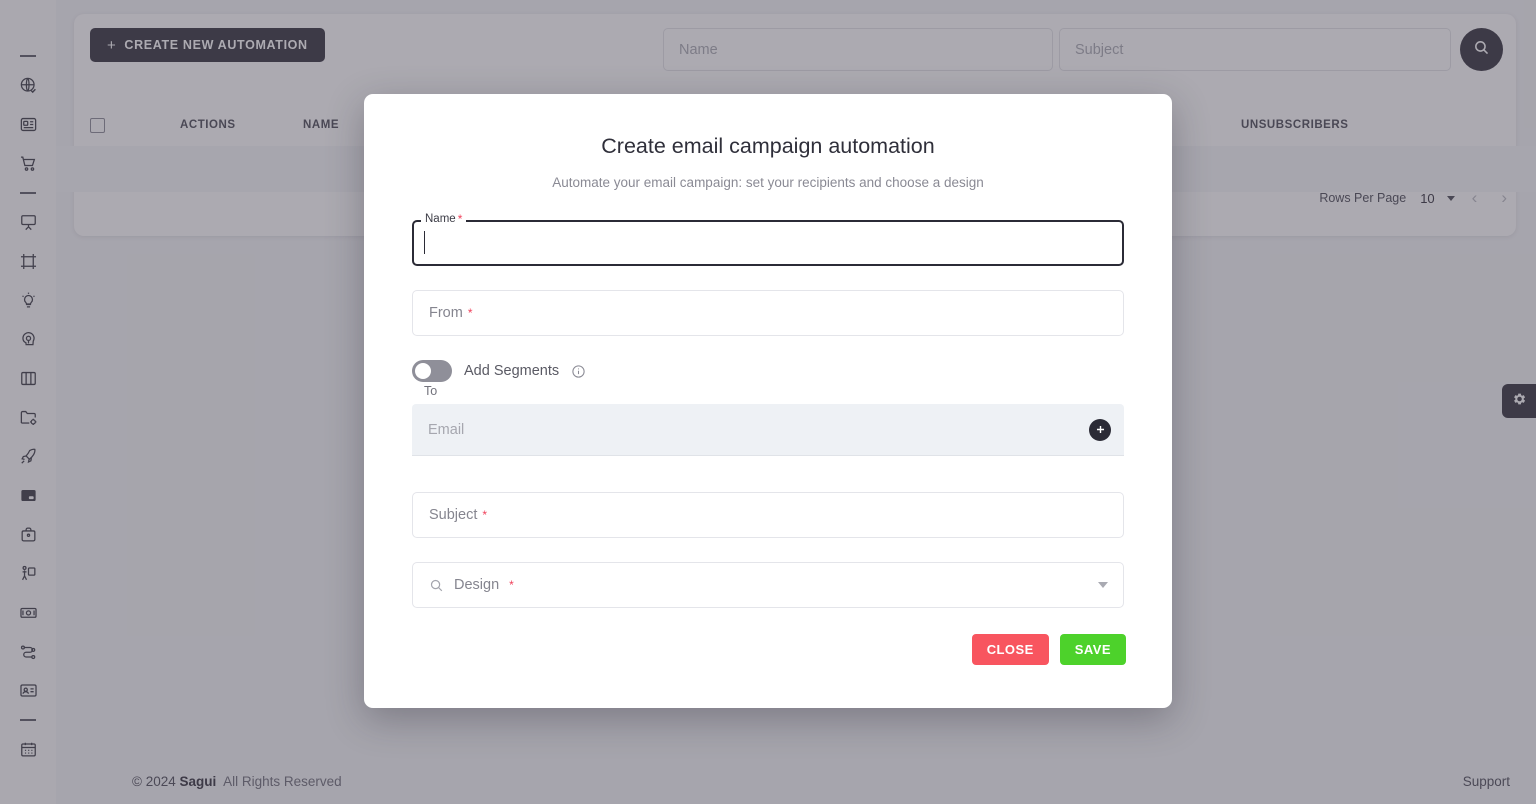 This screenshot has height=804, width=1536. I want to click on chevron-down-icon, so click(1103, 585).